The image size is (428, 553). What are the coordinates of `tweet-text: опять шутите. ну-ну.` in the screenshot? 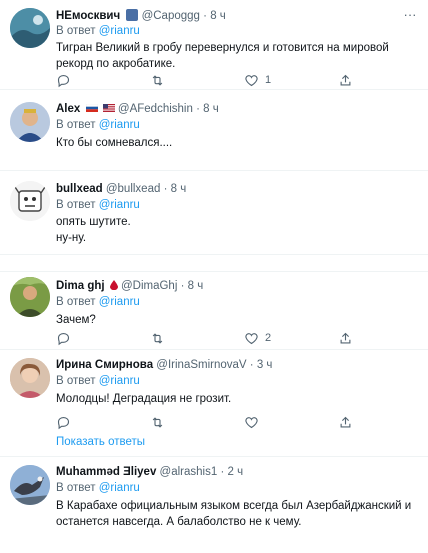 It's located at (93, 230).